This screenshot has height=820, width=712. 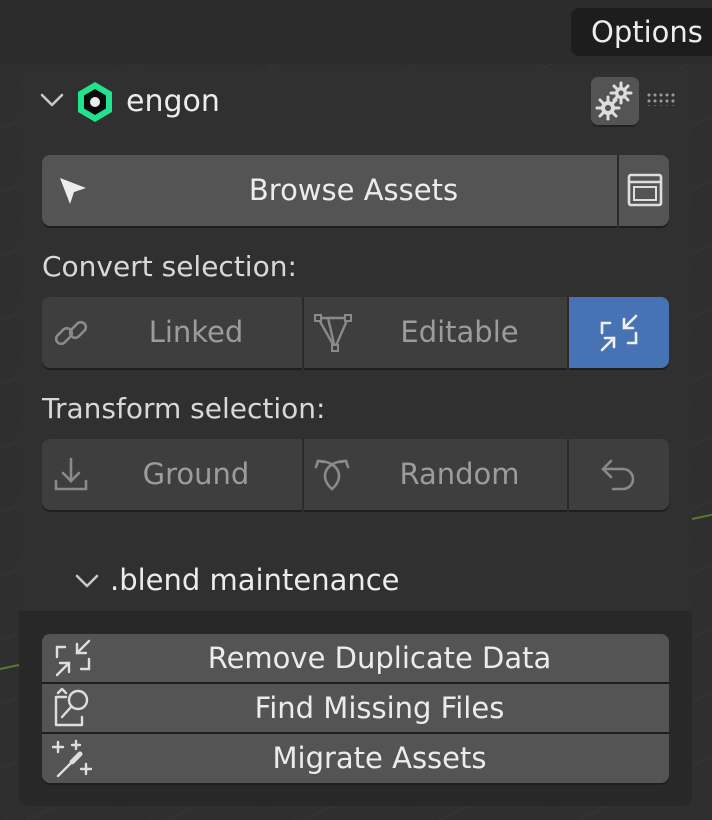 I want to click on preferences-button, so click(x=615, y=101).